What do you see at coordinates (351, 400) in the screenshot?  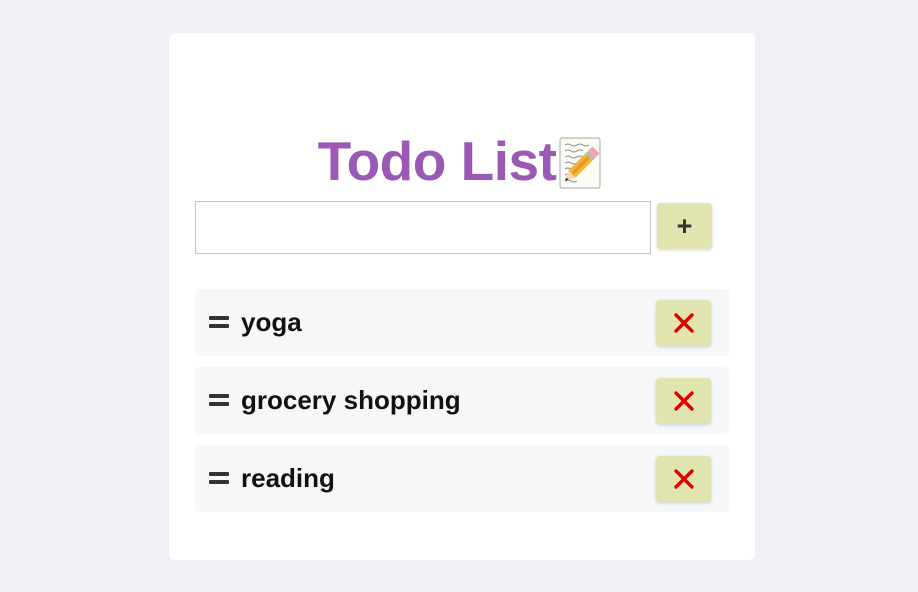 I see `todo-text: grocery shopping` at bounding box center [351, 400].